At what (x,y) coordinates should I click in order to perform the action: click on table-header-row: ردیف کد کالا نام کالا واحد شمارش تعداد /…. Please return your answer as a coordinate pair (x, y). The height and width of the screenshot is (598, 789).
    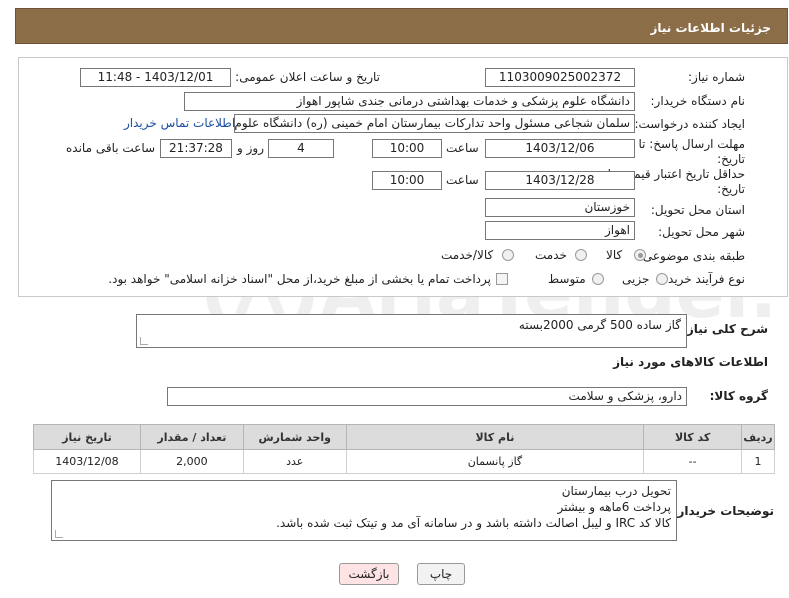
    Looking at the image, I should click on (404, 437).